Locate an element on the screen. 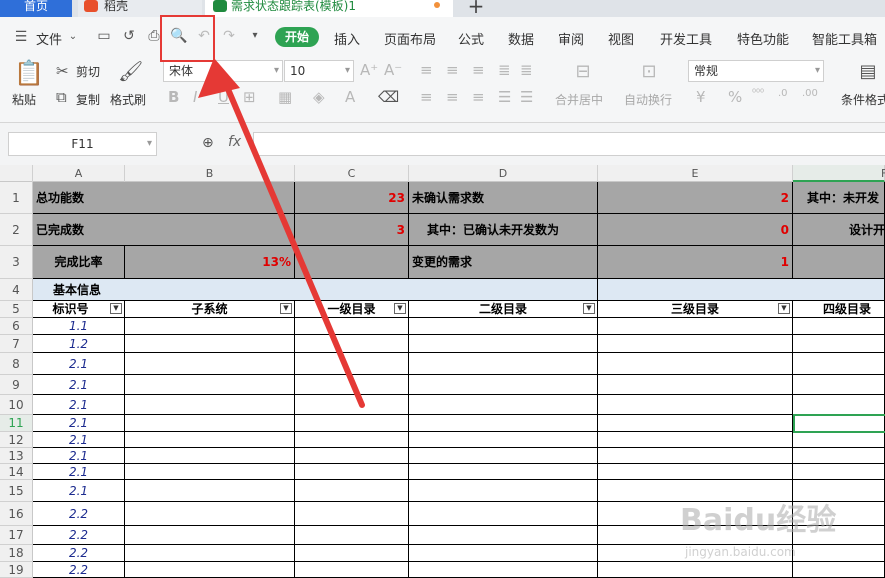 Image resolution: width=885 pixels, height=578 pixels. annotation-arrow is located at coordinates (281, 233).